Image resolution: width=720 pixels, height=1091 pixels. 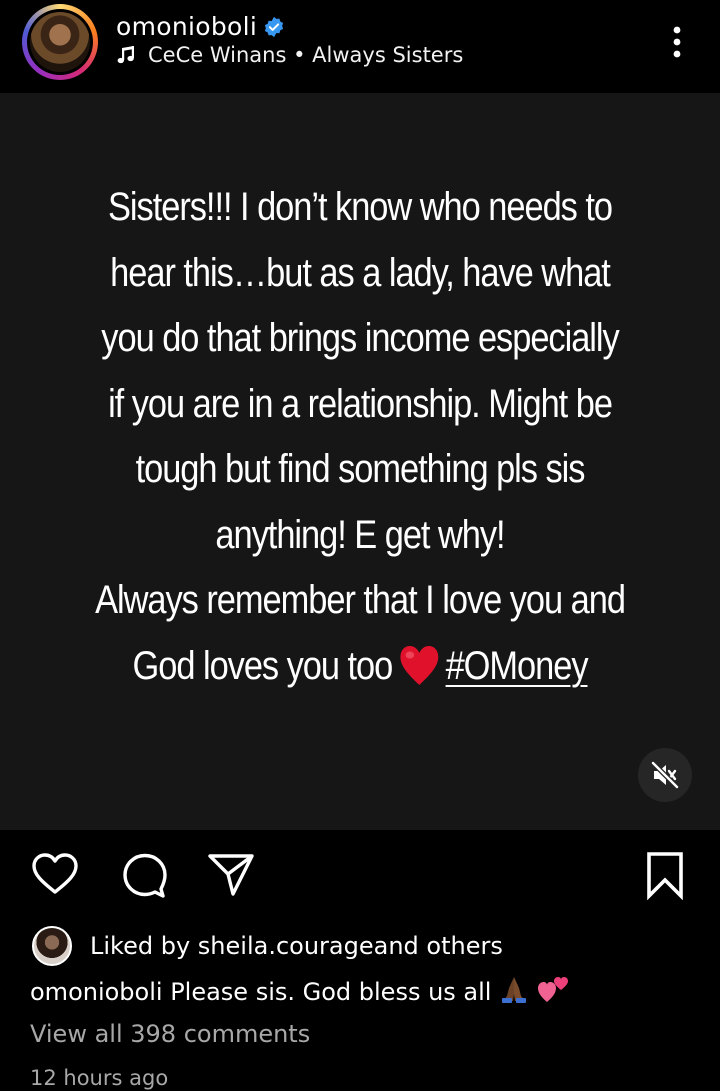 What do you see at coordinates (438, 946) in the screenshot?
I see `liked-by-suffix: and others` at bounding box center [438, 946].